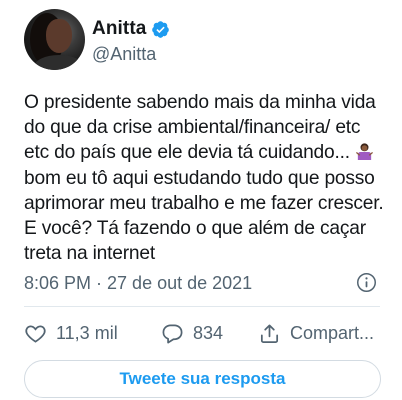 This screenshot has width=402, height=400. I want to click on avatar-shoulder, so click(59, 62).